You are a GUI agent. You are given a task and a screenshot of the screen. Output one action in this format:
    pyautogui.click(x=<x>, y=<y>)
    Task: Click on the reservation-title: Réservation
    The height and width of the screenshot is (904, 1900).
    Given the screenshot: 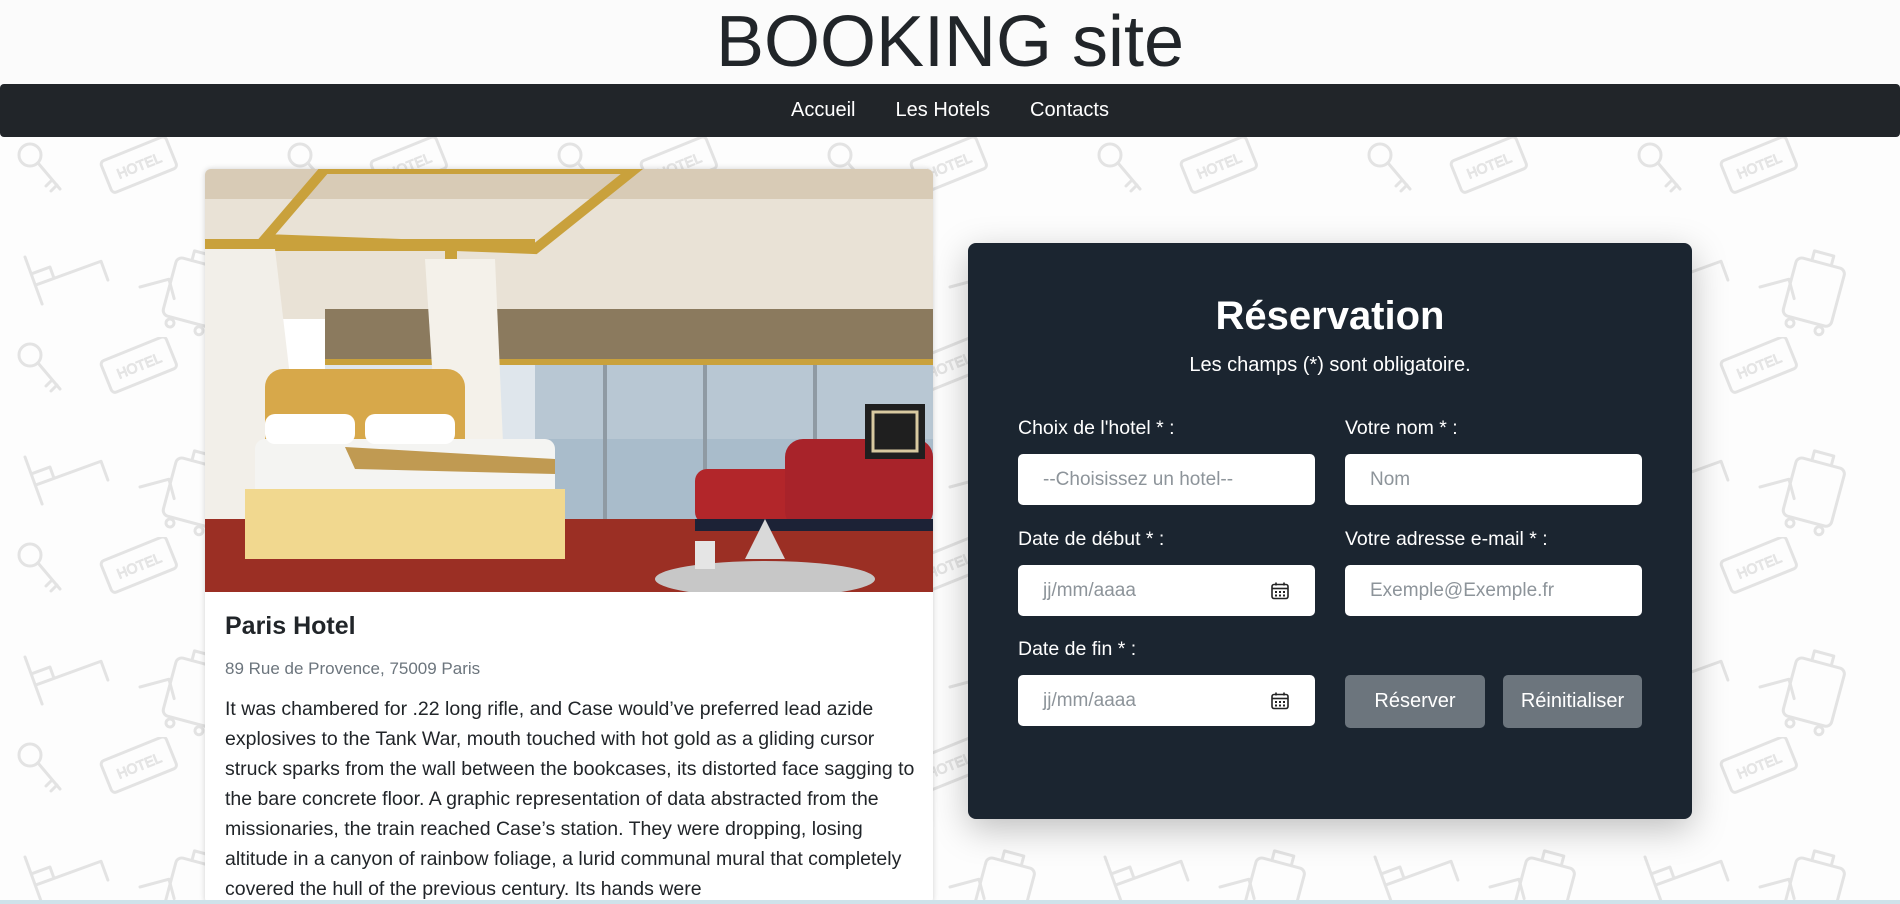 What is the action you would take?
    pyautogui.click(x=1330, y=316)
    